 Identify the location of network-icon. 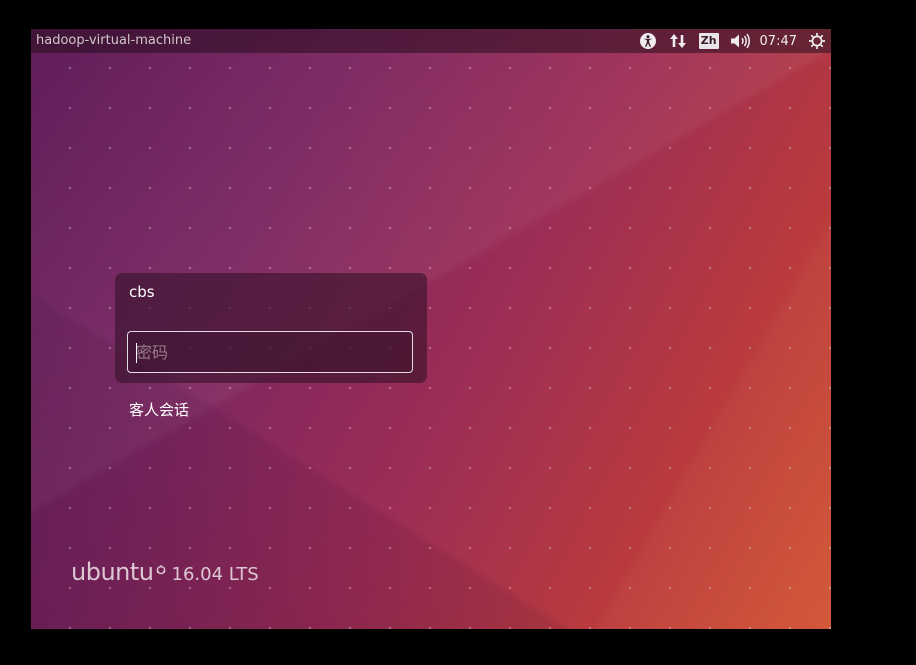
(678, 41).